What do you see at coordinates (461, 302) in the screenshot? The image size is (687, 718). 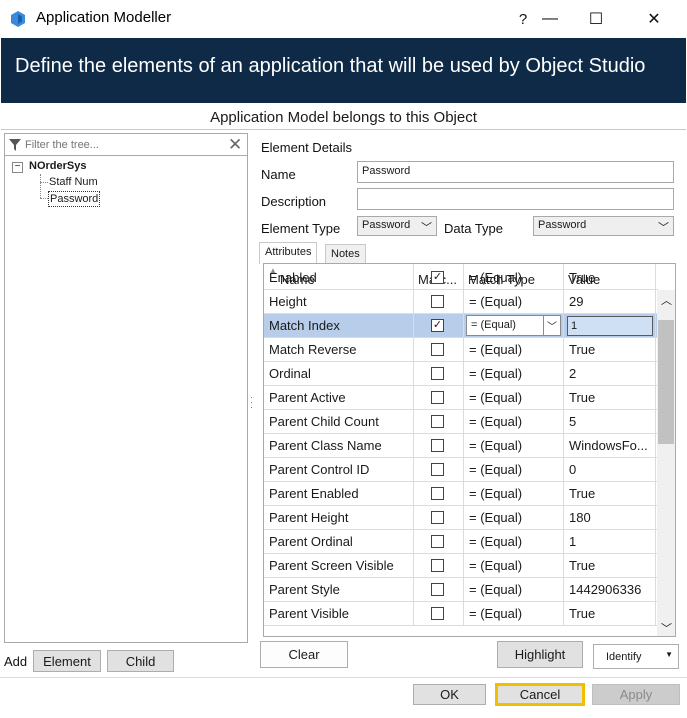 I see `table-row: Height = (Equal) 29` at bounding box center [461, 302].